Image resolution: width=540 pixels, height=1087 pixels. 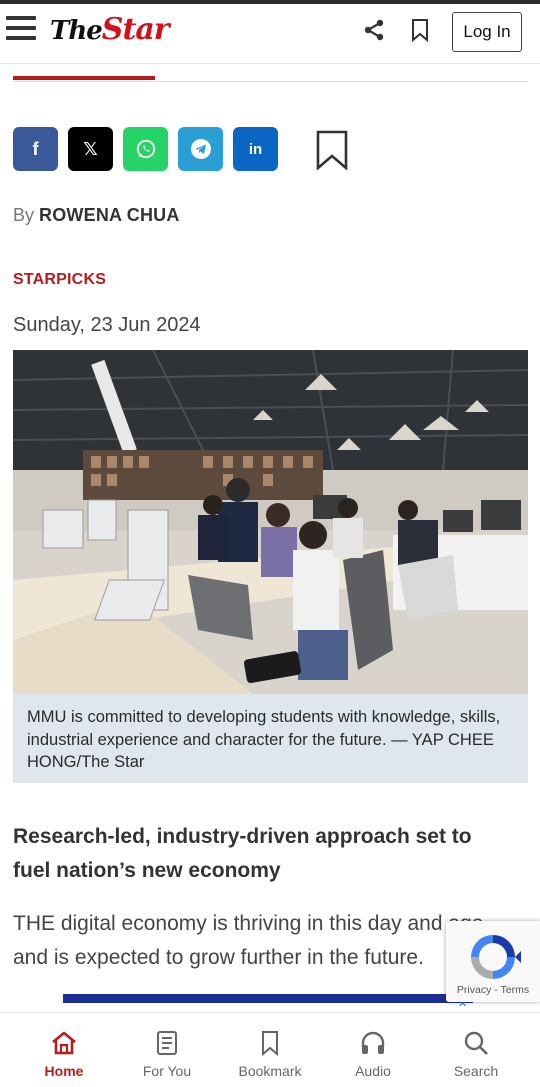 I want to click on publish-date: Sunday, 23 Jun 2024, so click(x=107, y=325).